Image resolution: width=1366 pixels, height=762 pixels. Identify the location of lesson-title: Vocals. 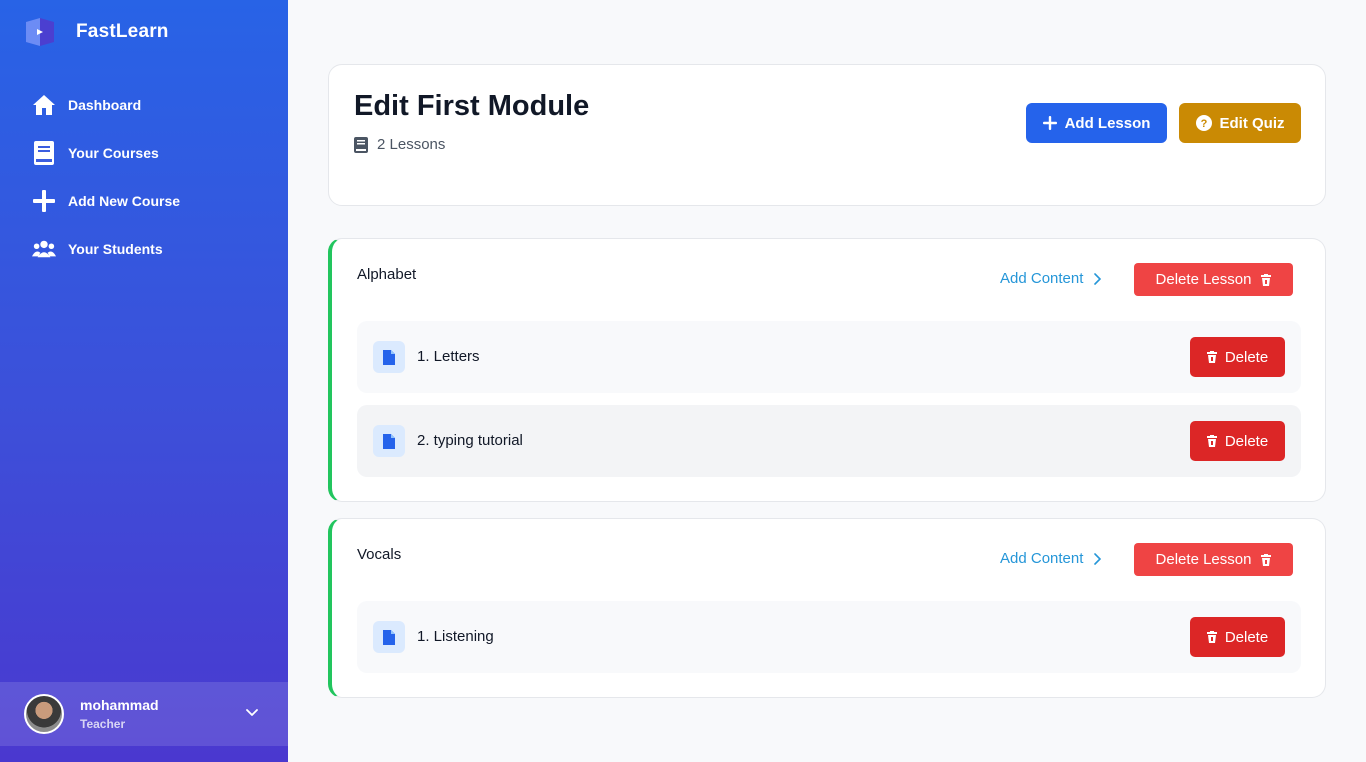
(379, 554).